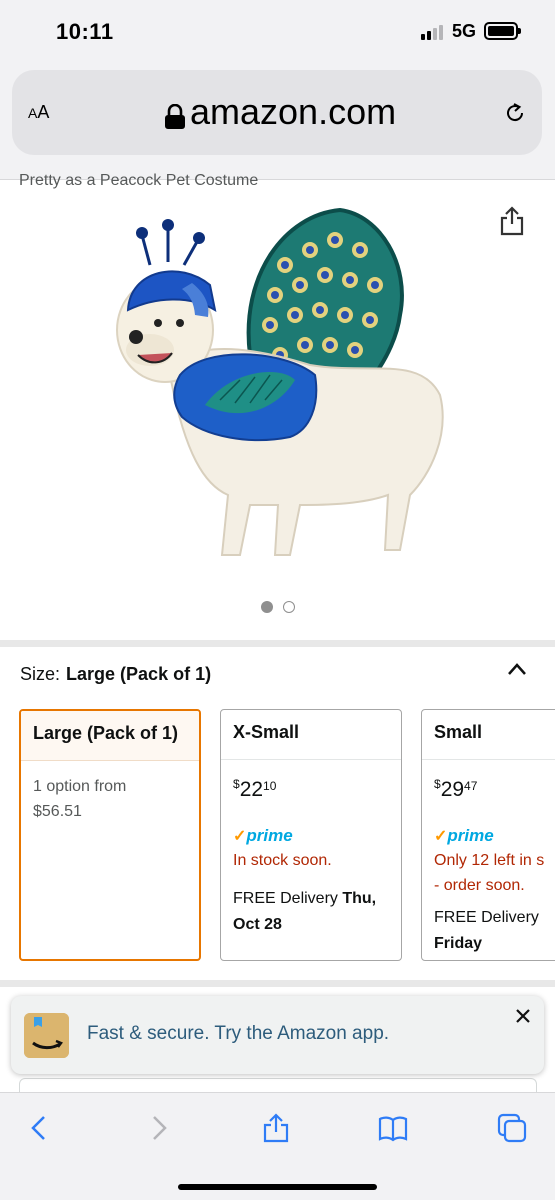  Describe the element at coordinates (277, 31) in the screenshot. I see `status-bar: 10:11 5G` at that location.